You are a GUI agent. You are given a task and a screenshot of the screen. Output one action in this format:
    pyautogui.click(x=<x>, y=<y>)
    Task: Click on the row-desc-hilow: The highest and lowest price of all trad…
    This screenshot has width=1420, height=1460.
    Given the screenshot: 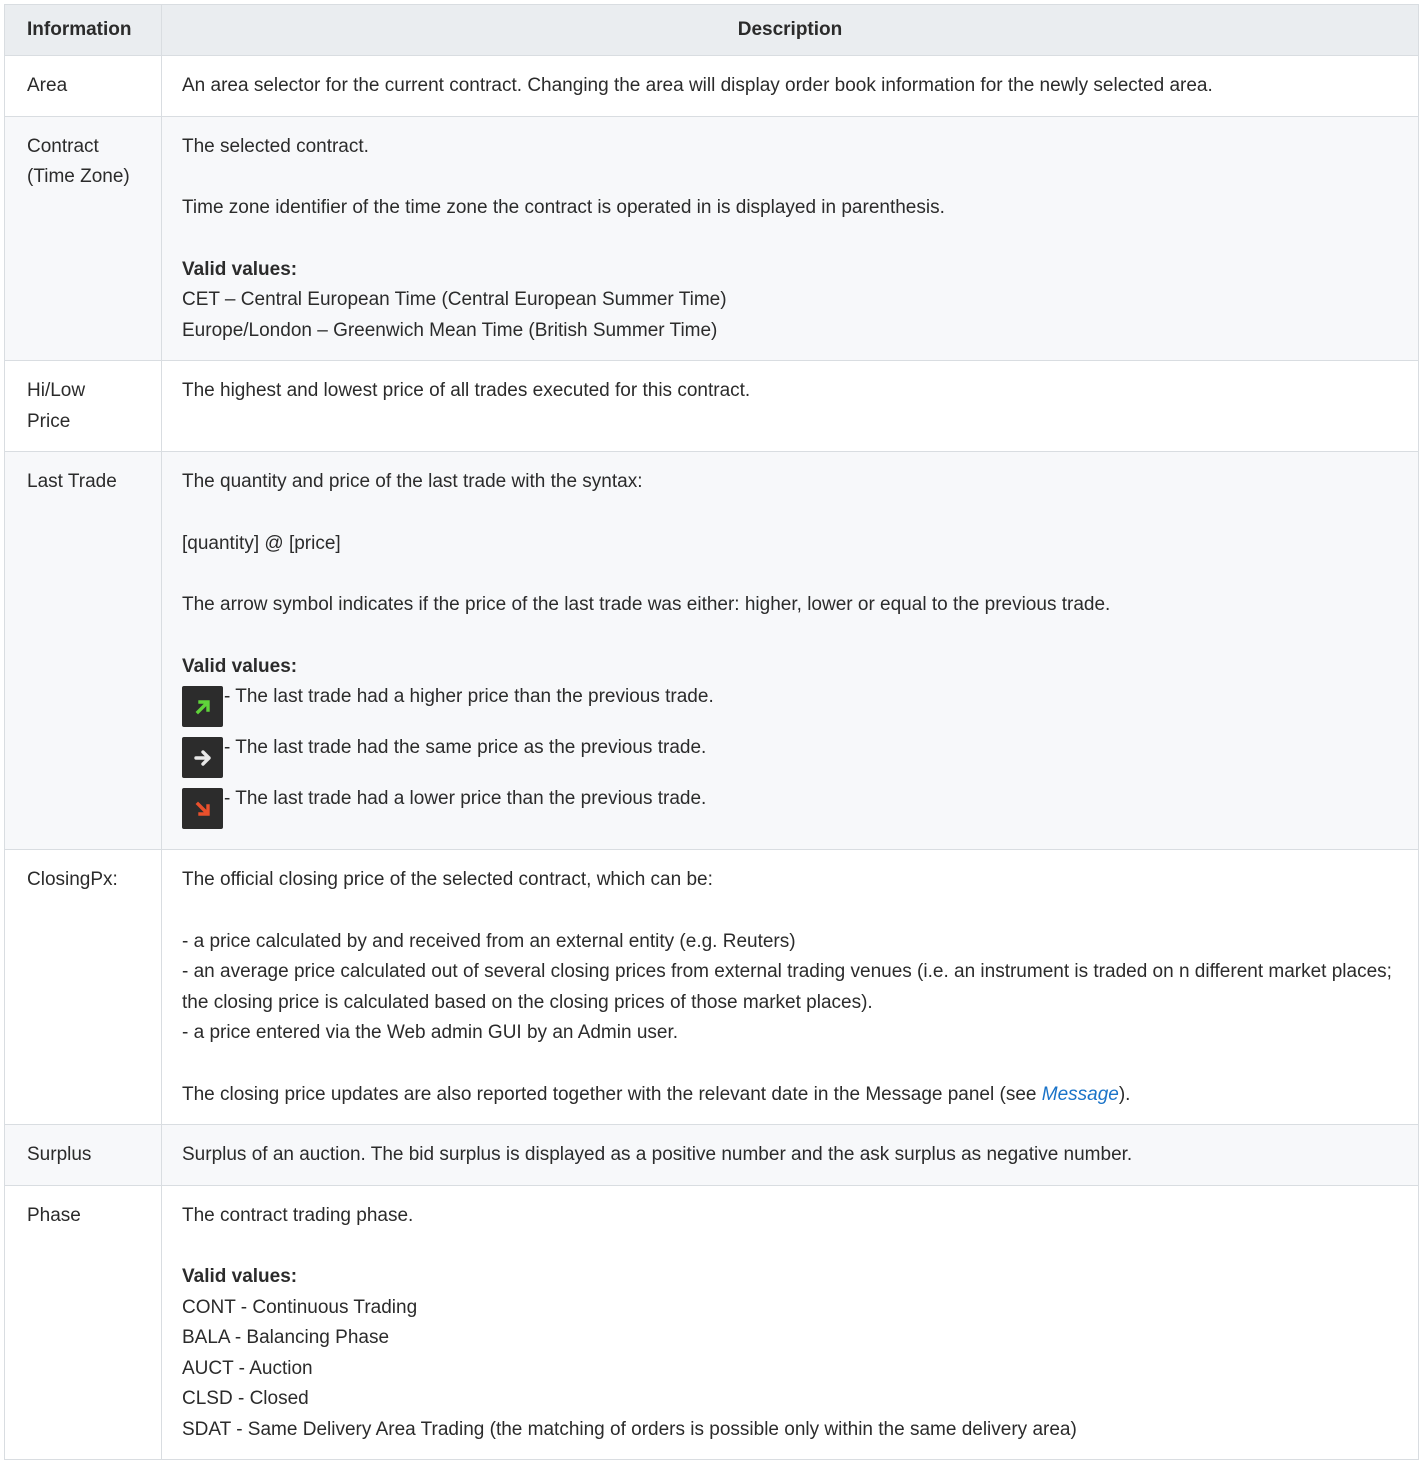 What is the action you would take?
    pyautogui.click(x=790, y=406)
    